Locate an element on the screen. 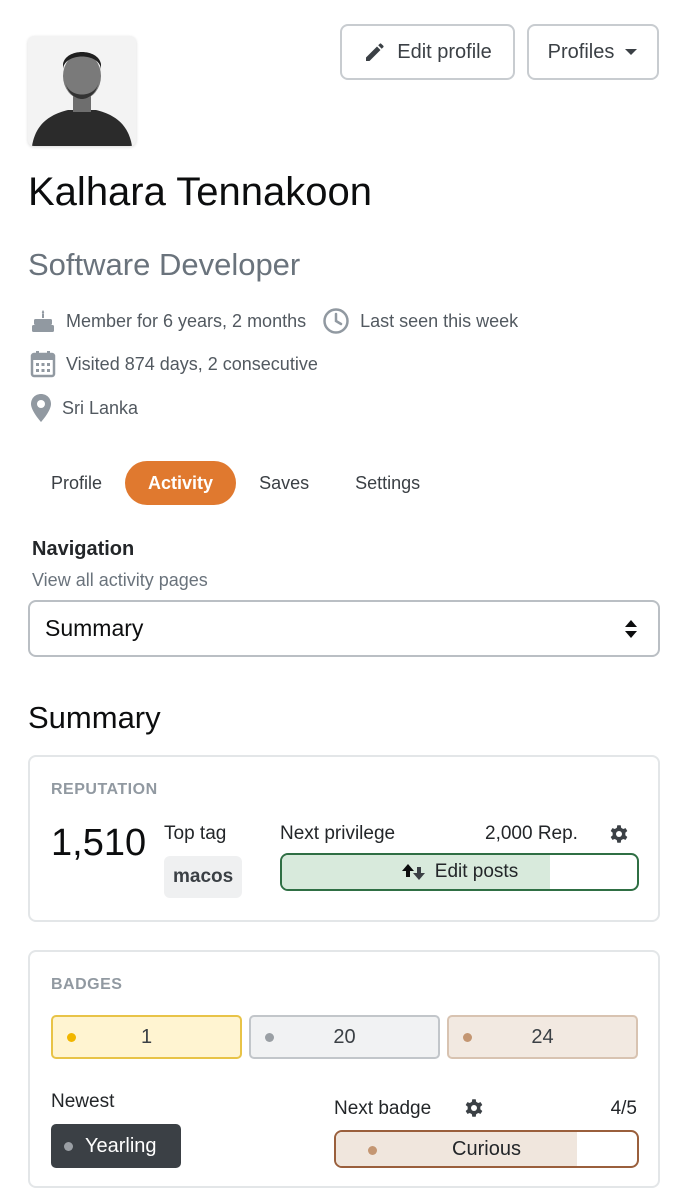 The height and width of the screenshot is (1200, 688). pencil-icon is located at coordinates (375, 52).